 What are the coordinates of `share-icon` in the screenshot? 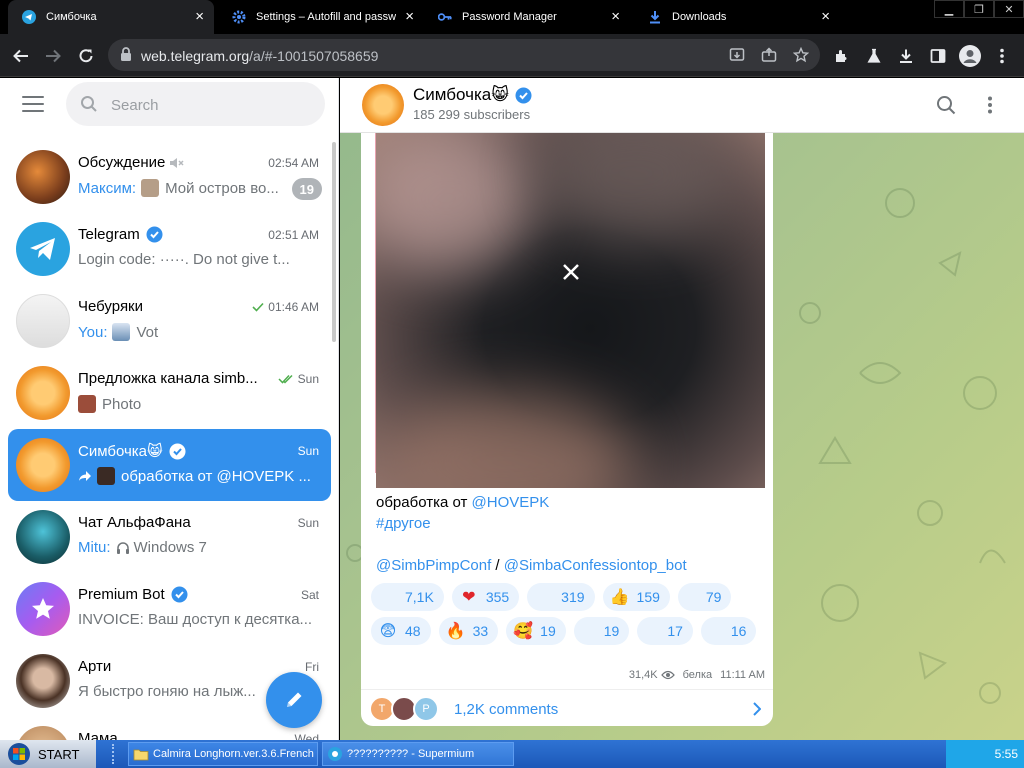 It's located at (769, 55).